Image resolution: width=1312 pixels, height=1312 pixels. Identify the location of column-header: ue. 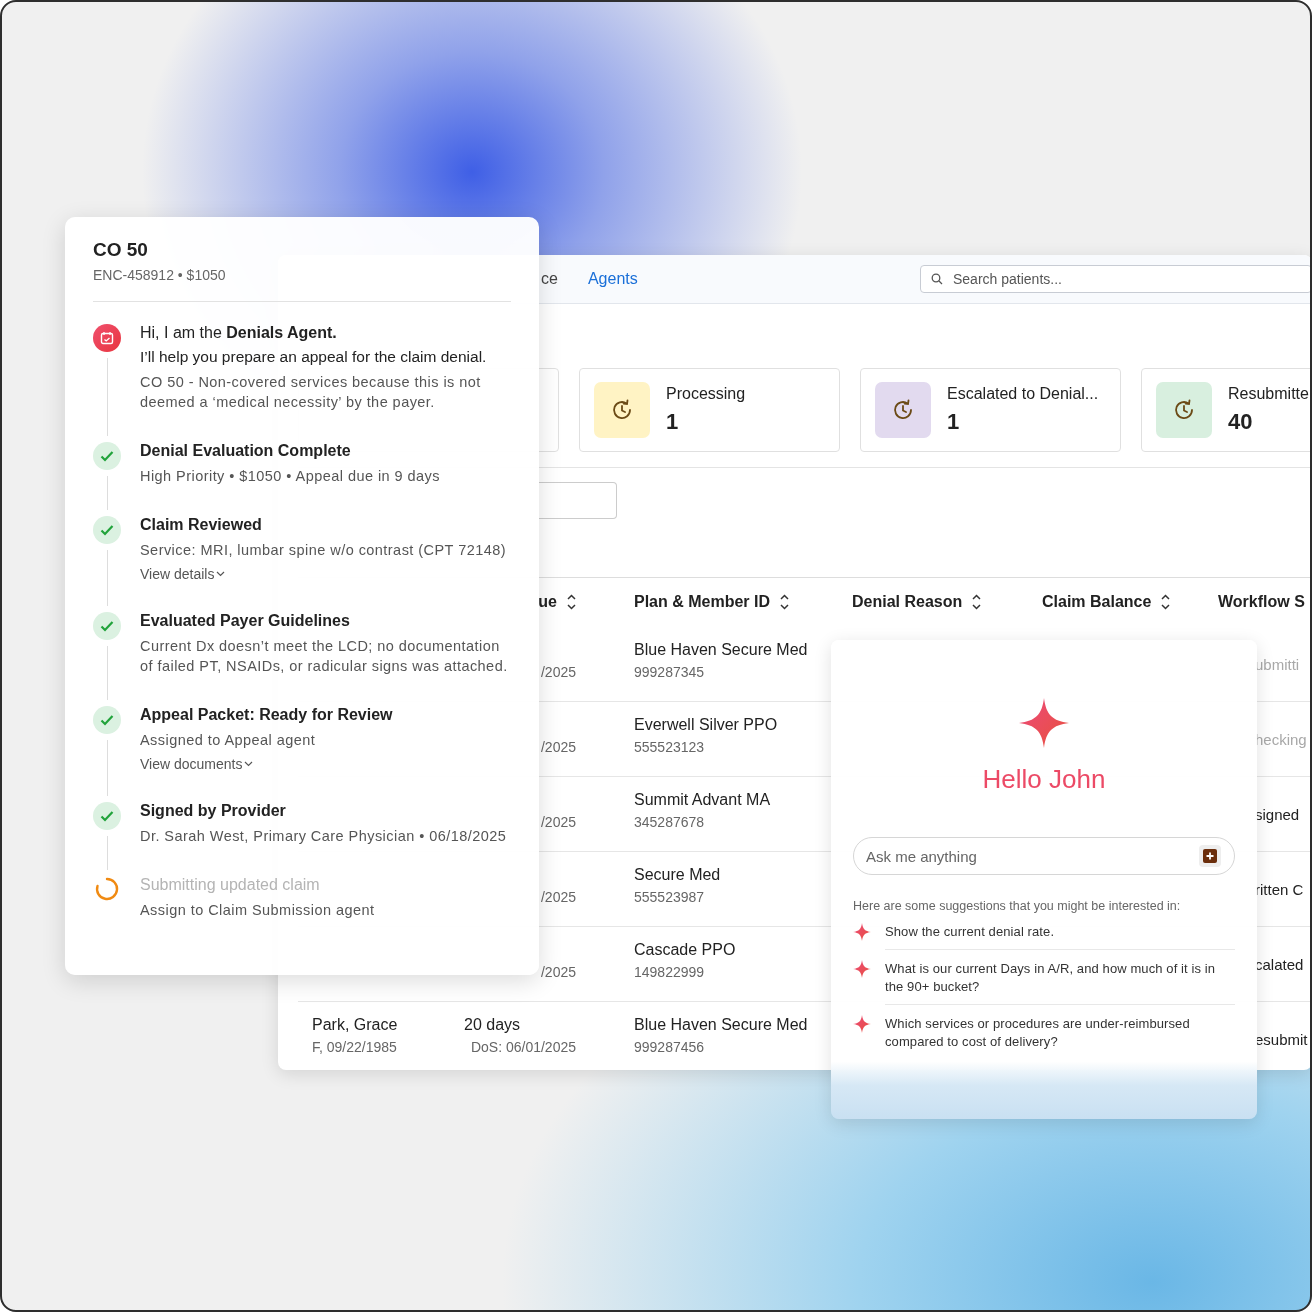
(557, 602).